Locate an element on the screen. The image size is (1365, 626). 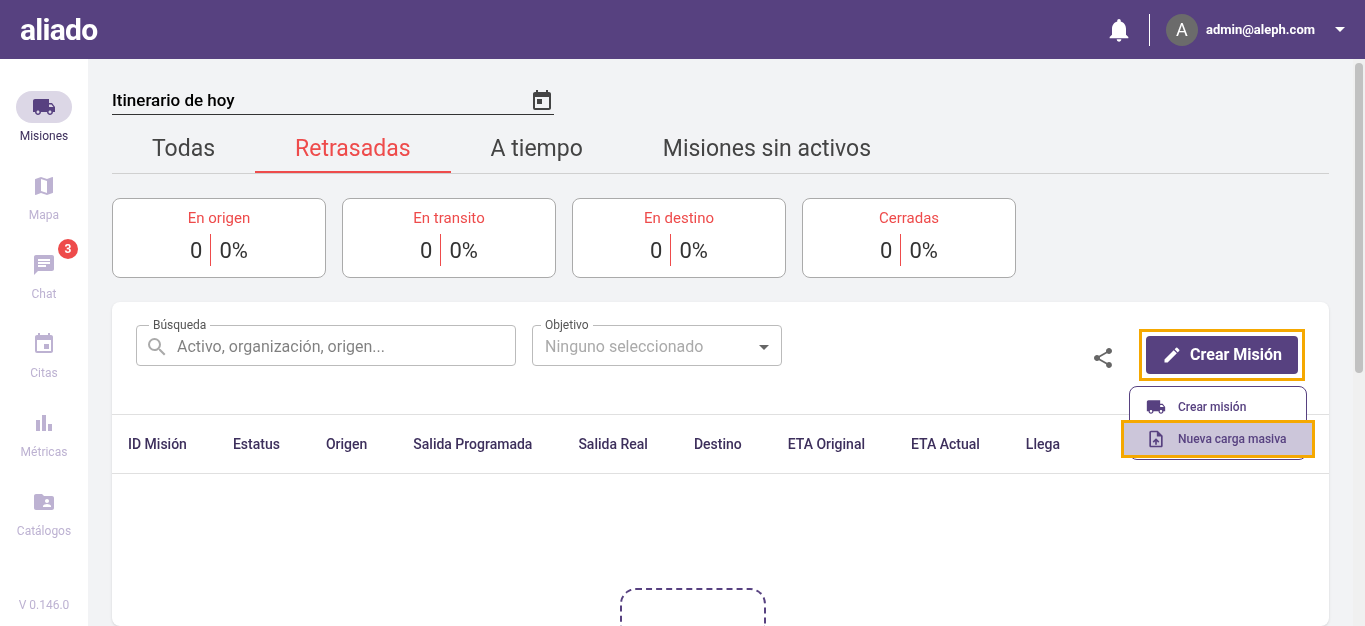
sidebar-label: Misiones is located at coordinates (44, 136).